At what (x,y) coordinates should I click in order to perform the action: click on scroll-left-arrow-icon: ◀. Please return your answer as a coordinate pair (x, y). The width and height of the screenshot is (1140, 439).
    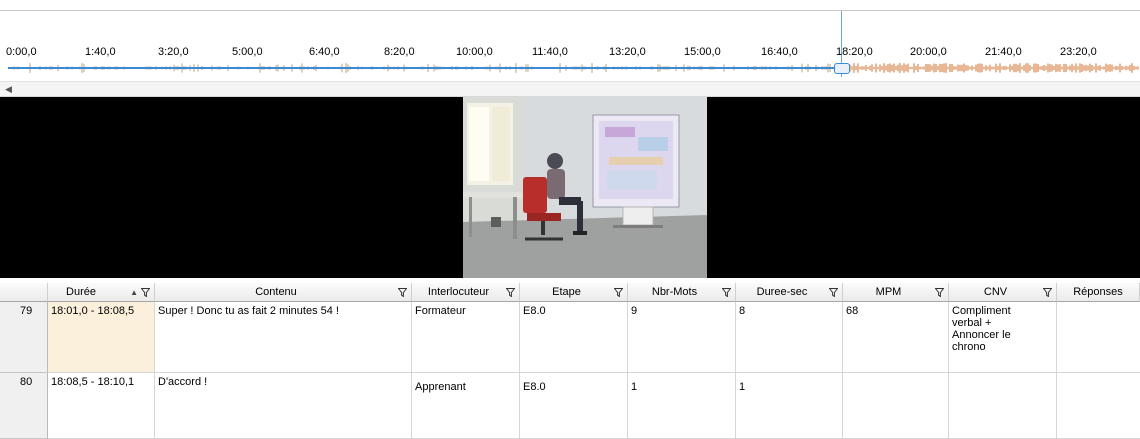
    Looking at the image, I should click on (8, 89).